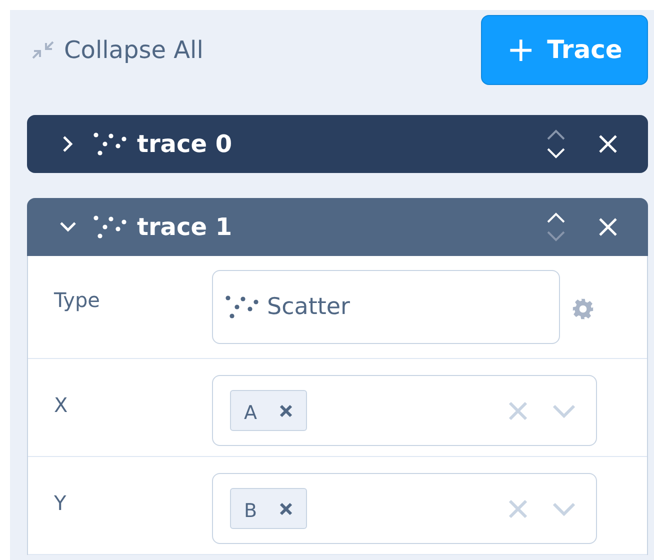  What do you see at coordinates (521, 50) in the screenshot?
I see `plus-icon: +` at bounding box center [521, 50].